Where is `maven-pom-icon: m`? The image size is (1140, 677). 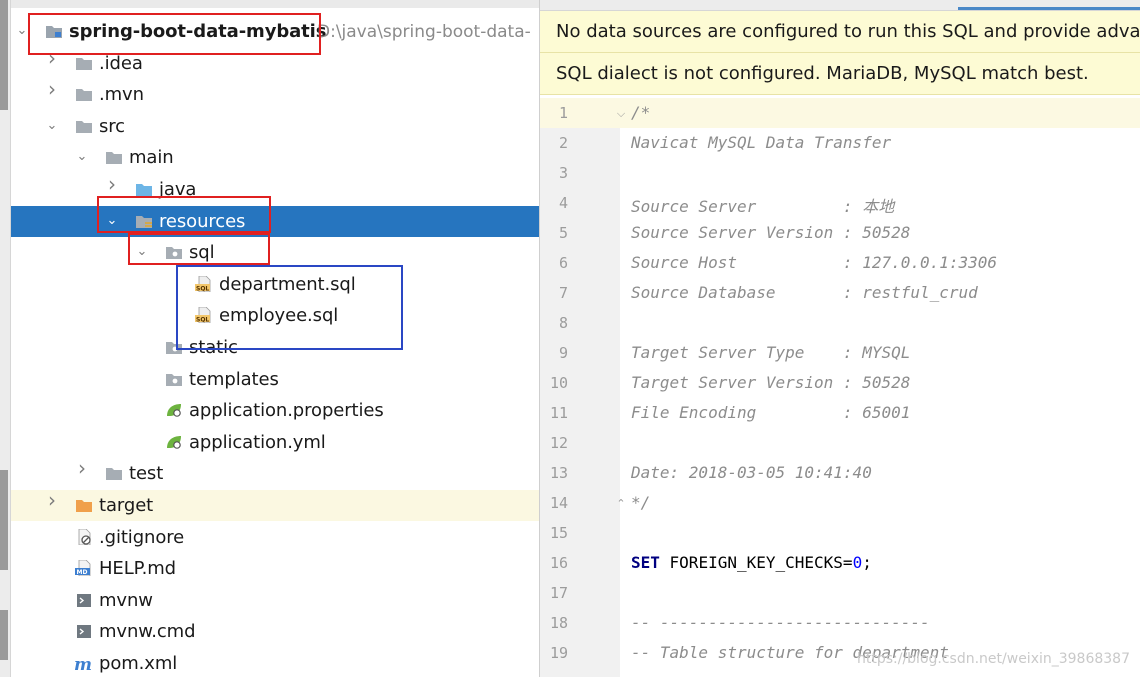
maven-pom-icon: m is located at coordinates (83, 665).